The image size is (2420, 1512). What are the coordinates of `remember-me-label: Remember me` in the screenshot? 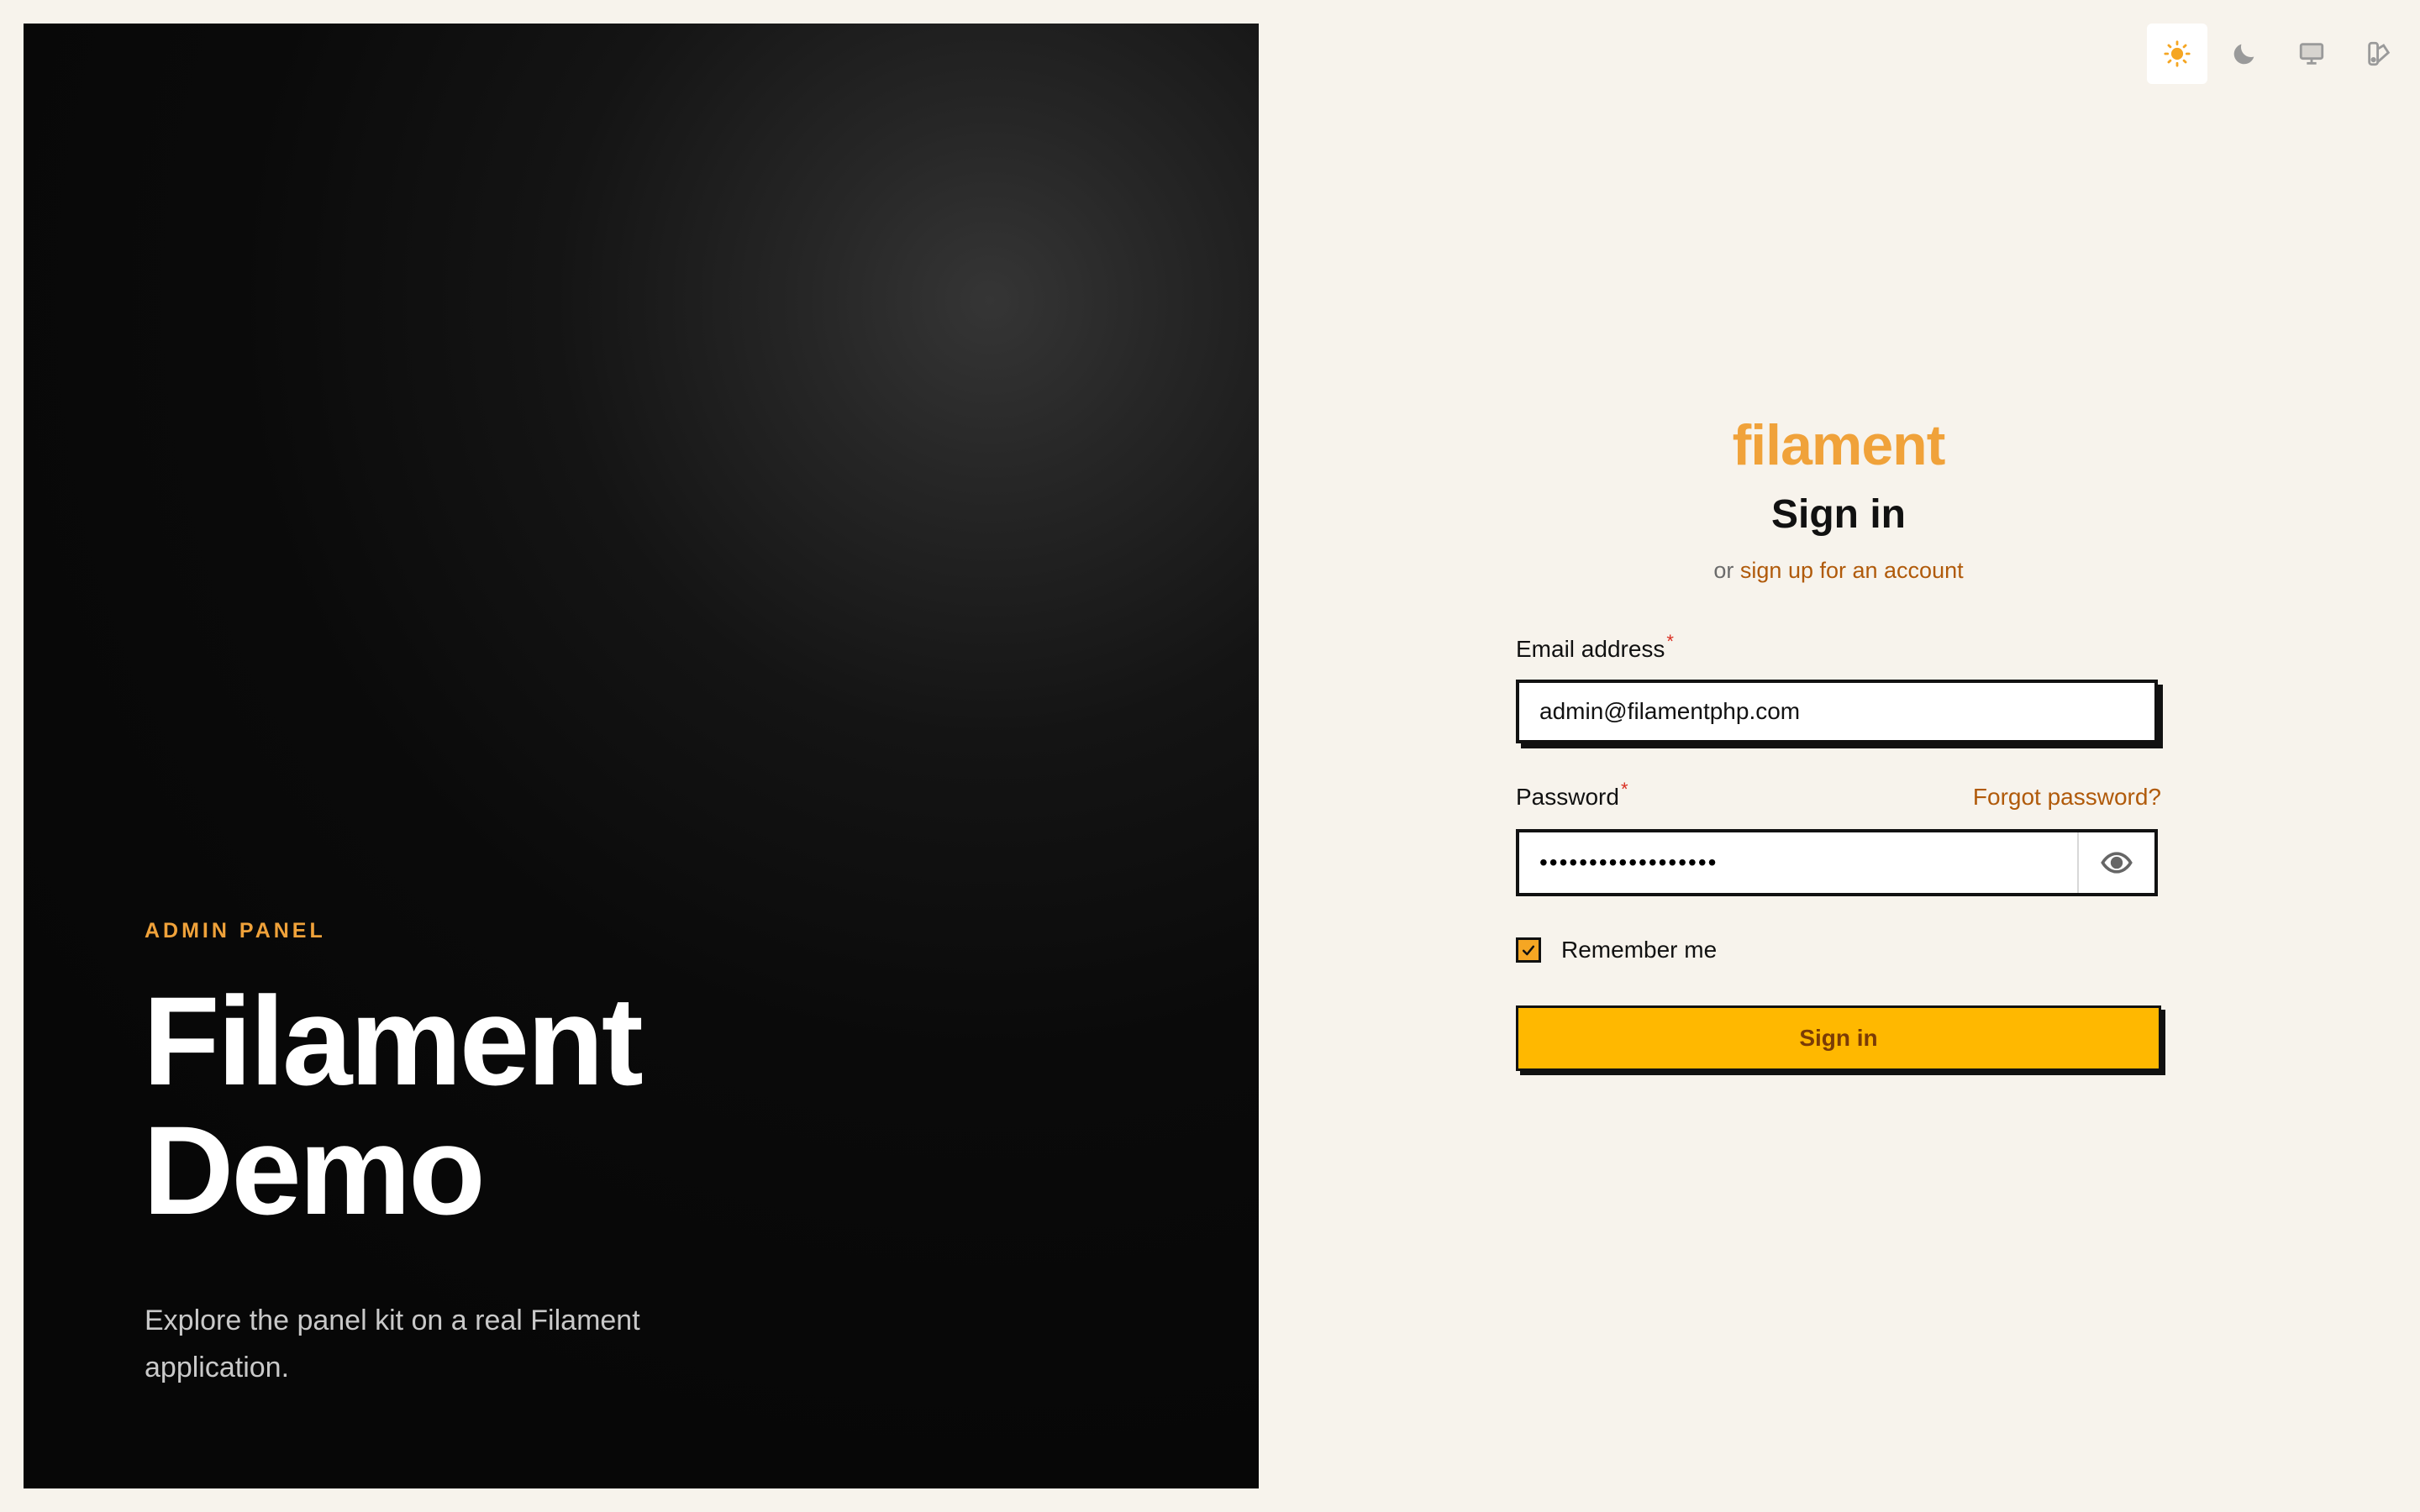 It's located at (1639, 950).